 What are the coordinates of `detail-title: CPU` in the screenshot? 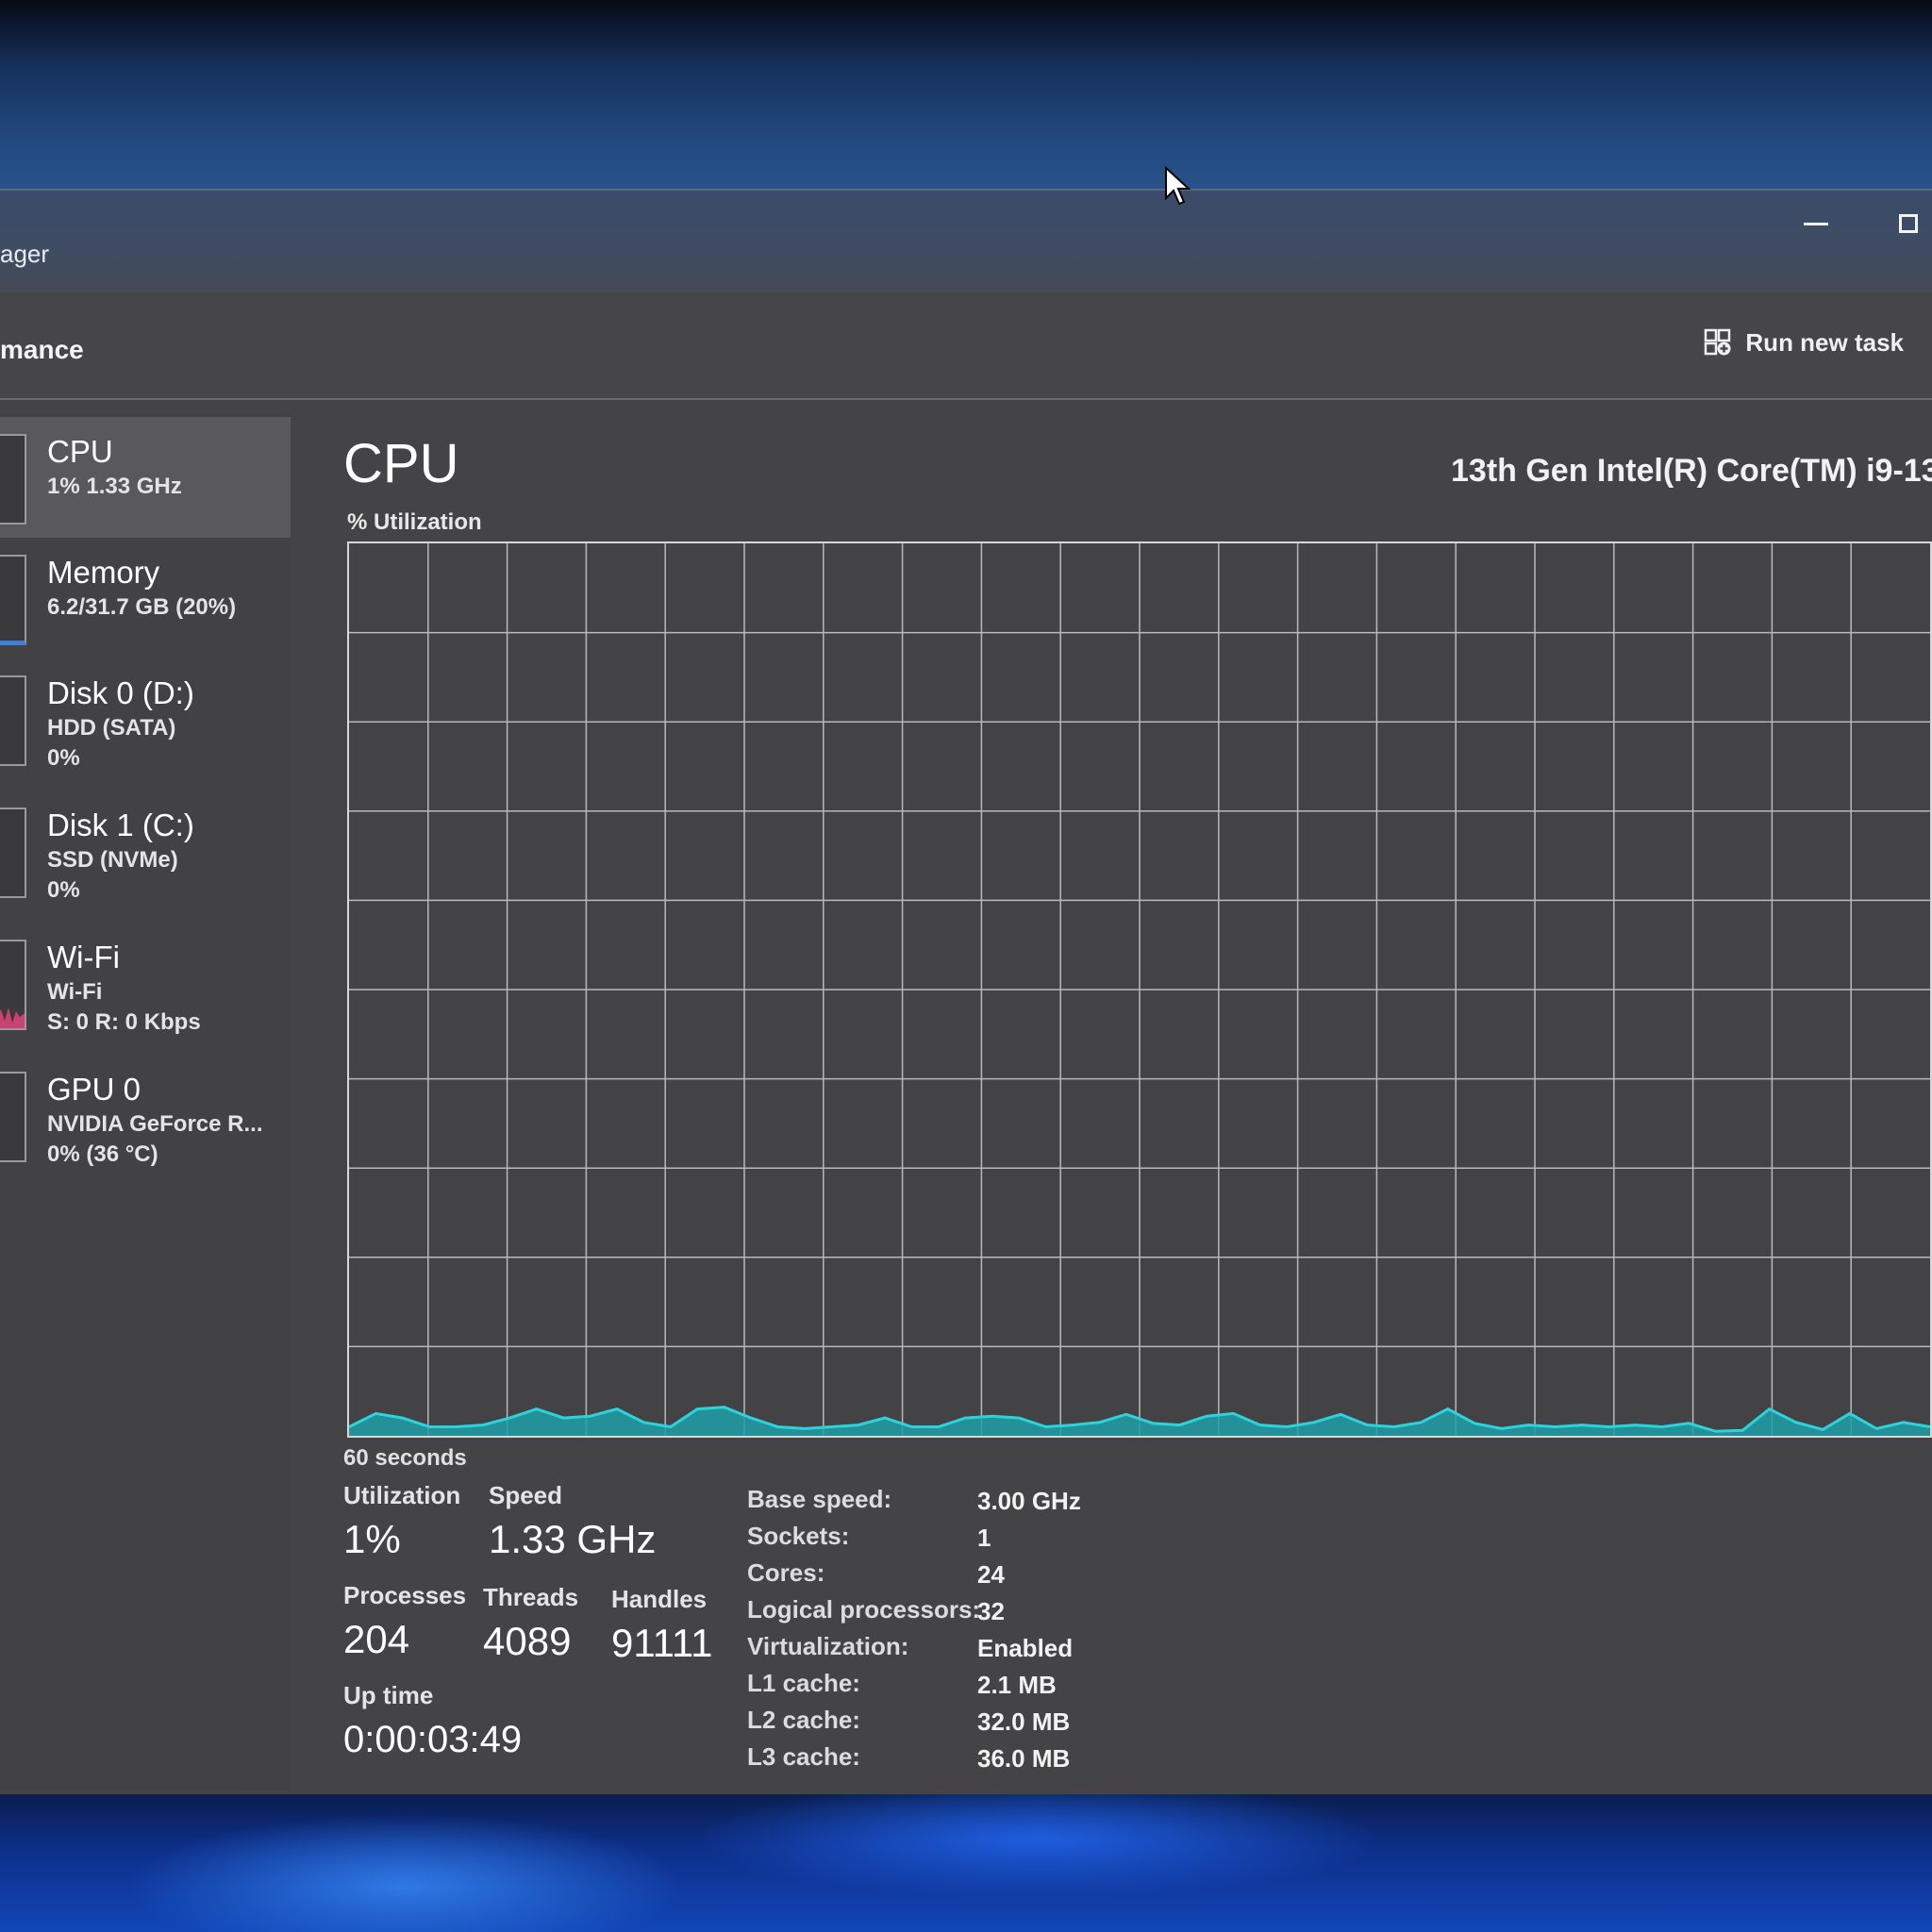 It's located at (401, 464).